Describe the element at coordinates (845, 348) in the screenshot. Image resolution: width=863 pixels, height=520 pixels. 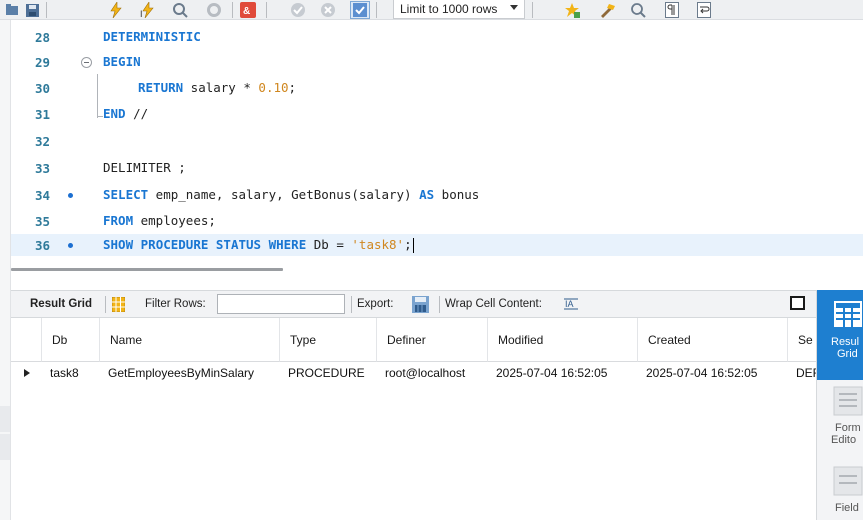
I see `result-grid-view-label: Resul Grid` at that location.